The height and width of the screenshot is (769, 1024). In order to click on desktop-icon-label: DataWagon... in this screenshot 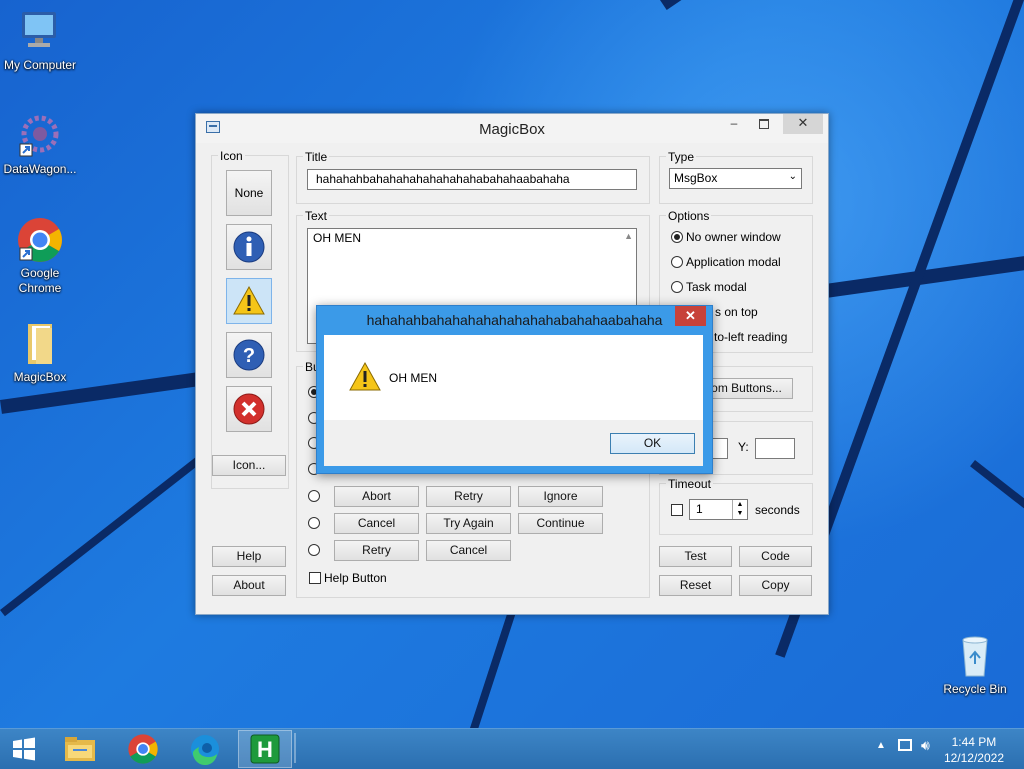, I will do `click(40, 169)`.